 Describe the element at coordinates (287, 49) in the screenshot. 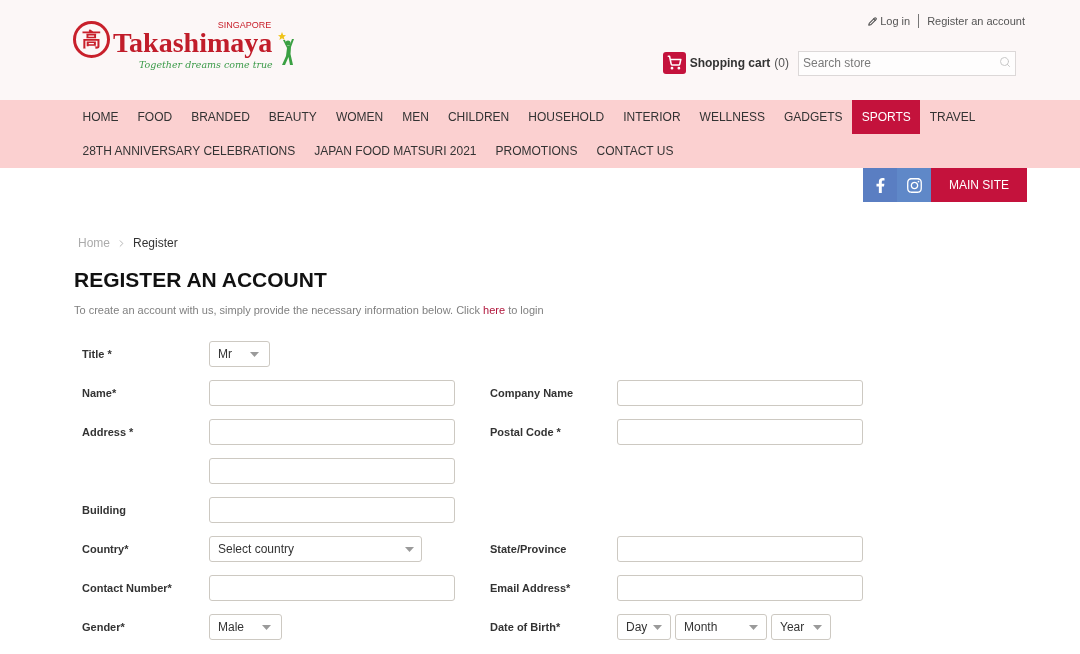

I see `person-star-icon` at that location.